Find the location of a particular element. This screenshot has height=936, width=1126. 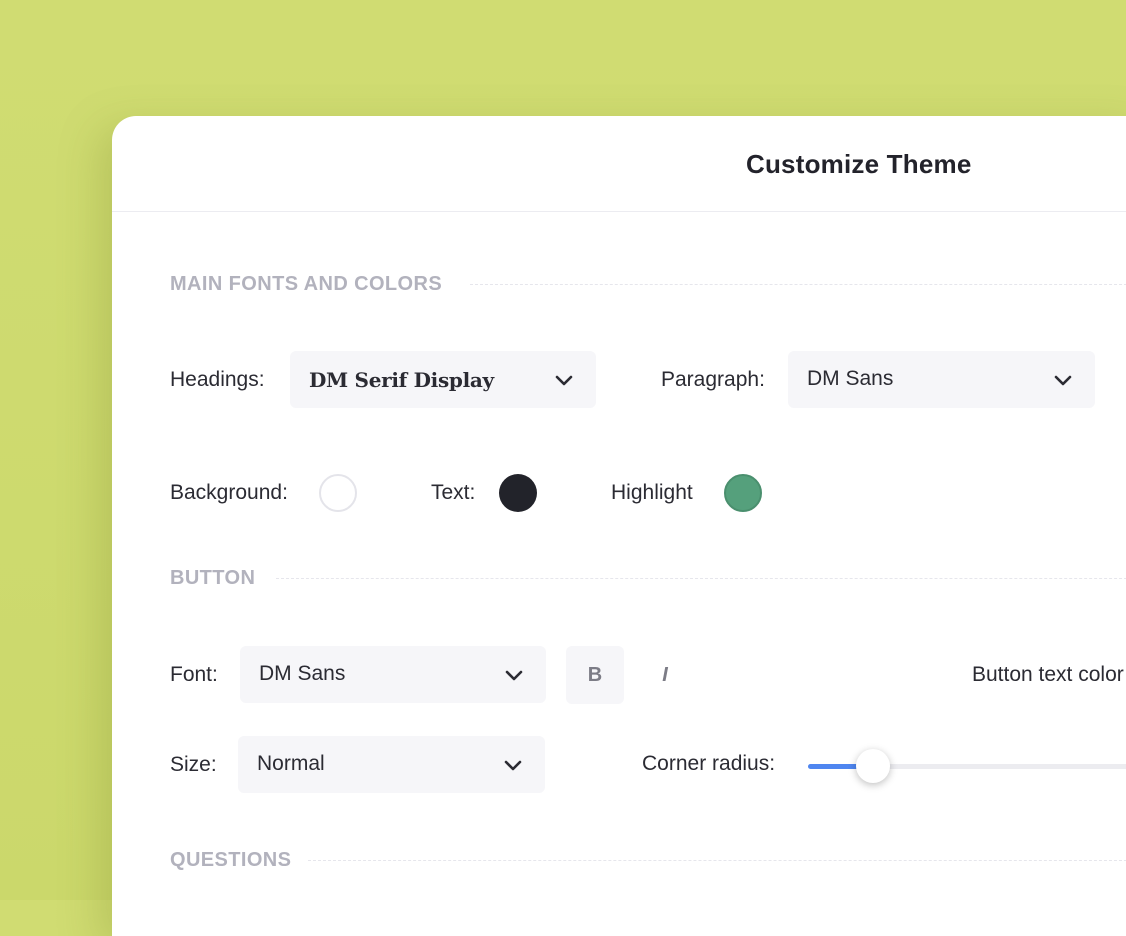

button-text-color-label: Button text color is located at coordinates (1048, 674).